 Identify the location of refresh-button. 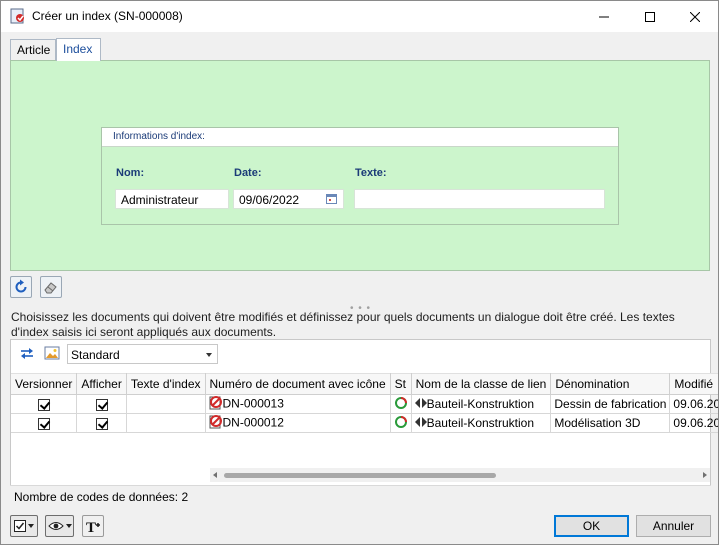
(21, 287).